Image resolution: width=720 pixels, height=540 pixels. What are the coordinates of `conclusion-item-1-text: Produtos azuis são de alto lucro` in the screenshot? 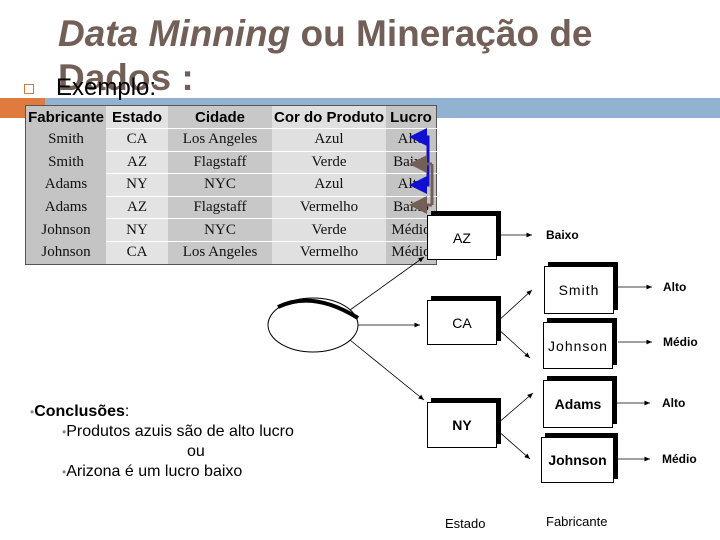 It's located at (180, 431).